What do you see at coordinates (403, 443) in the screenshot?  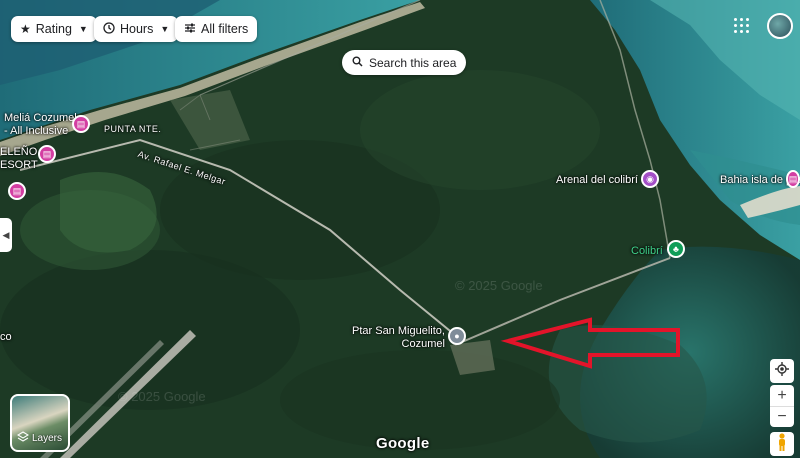 I see `google-logo: Google` at bounding box center [403, 443].